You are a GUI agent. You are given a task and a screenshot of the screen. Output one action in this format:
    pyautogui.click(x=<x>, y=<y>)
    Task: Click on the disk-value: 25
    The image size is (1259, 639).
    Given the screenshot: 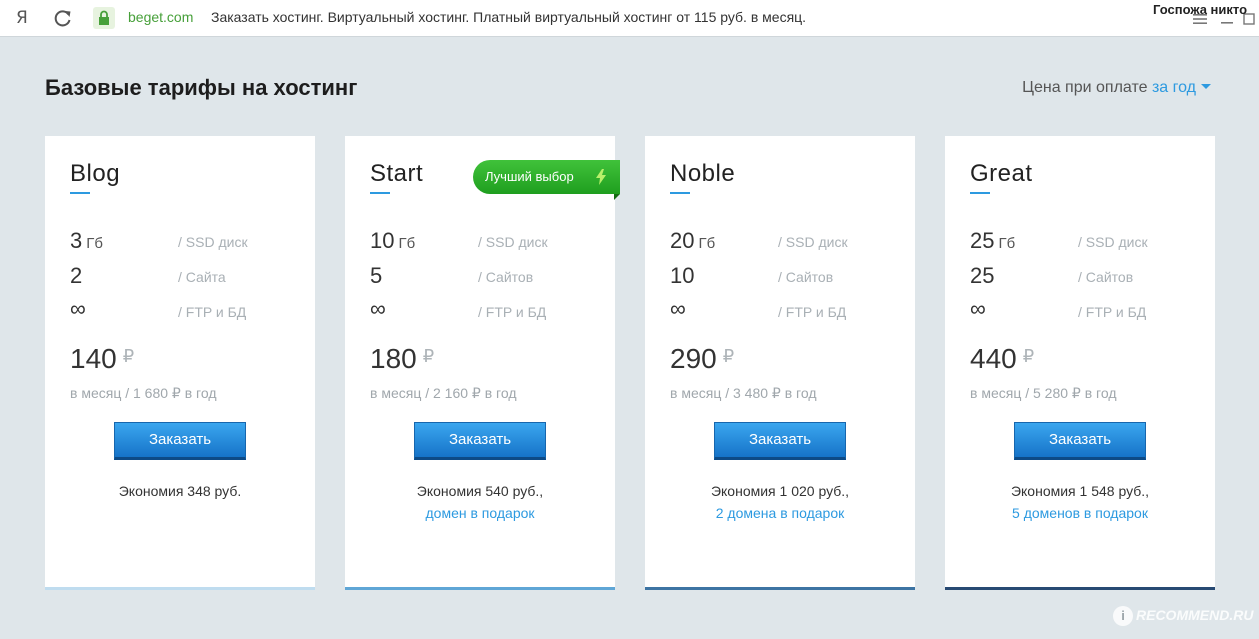 What is the action you would take?
    pyautogui.click(x=982, y=240)
    